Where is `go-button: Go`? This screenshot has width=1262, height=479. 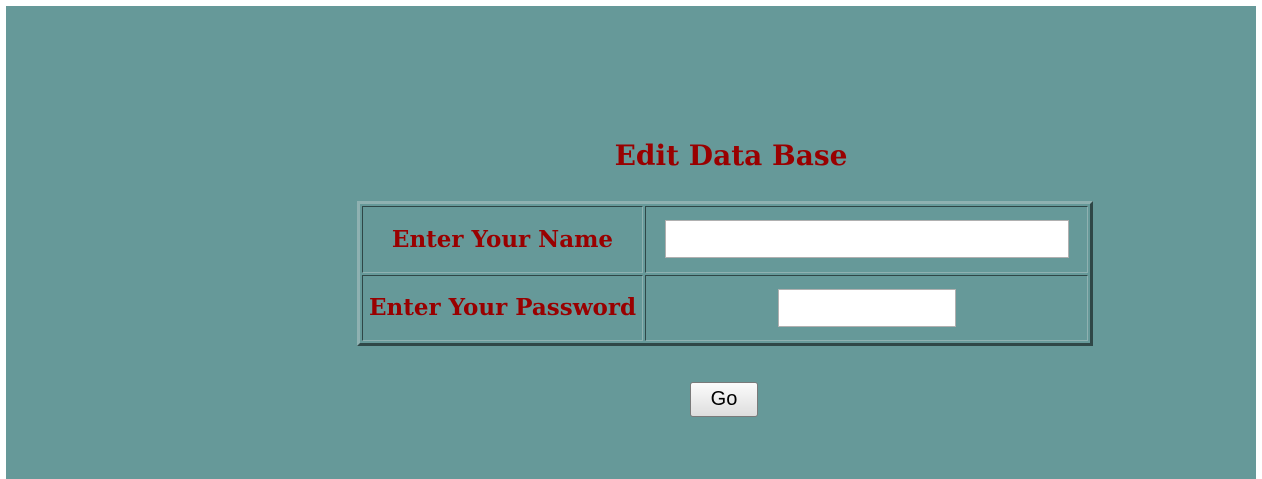 go-button: Go is located at coordinates (724, 399).